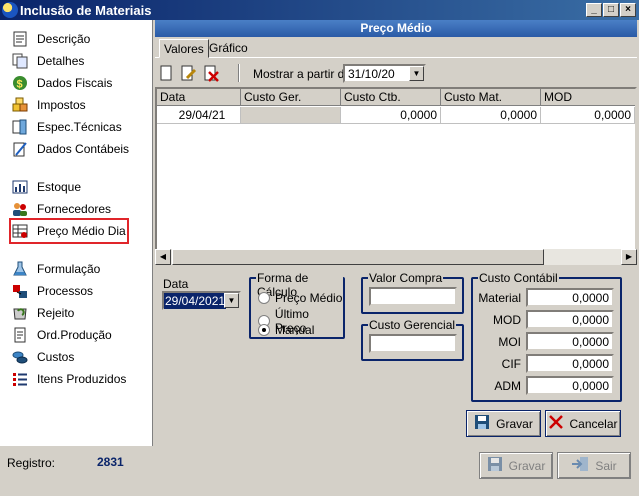  I want to click on sidebar-item-espec-tecnicas: Espec.Técnicas, so click(67, 127).